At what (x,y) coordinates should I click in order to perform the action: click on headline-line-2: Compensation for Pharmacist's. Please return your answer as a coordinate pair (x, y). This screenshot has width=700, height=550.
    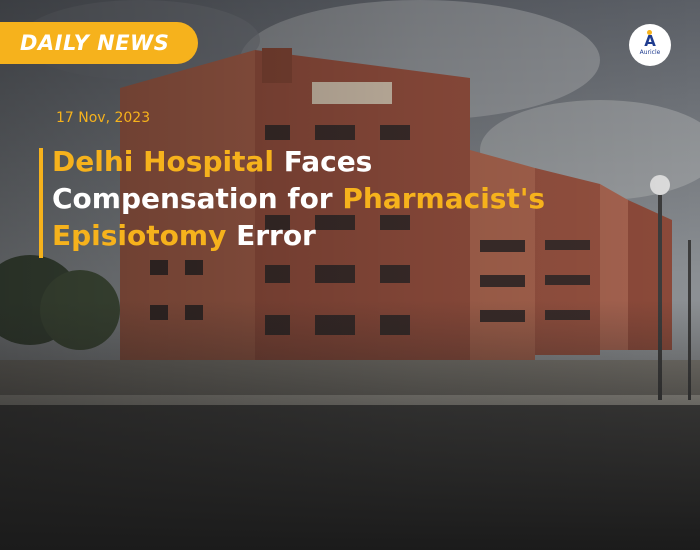
    Looking at the image, I should click on (362, 198).